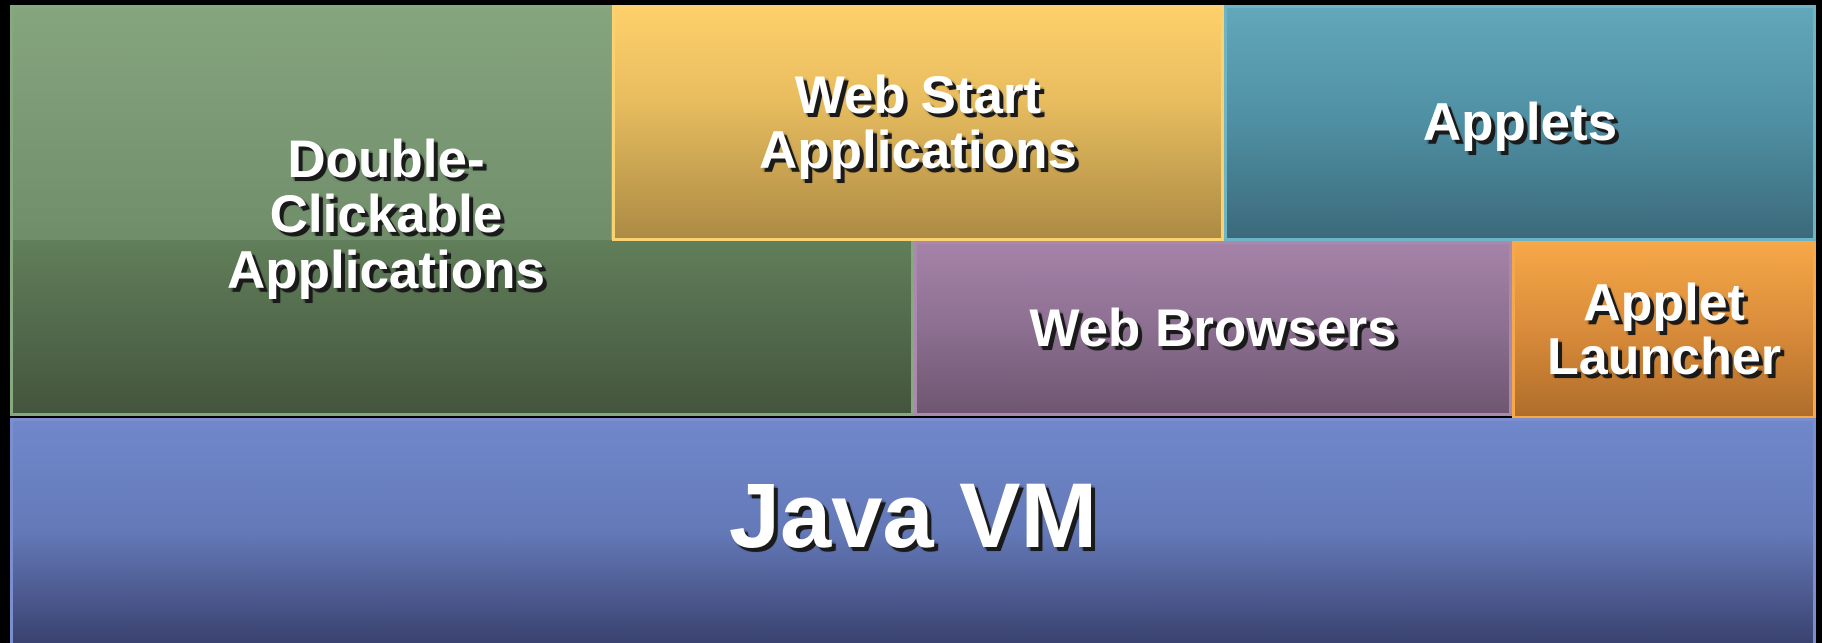 The width and height of the screenshot is (1822, 643). I want to click on applets-label: Applets, so click(1520, 123).